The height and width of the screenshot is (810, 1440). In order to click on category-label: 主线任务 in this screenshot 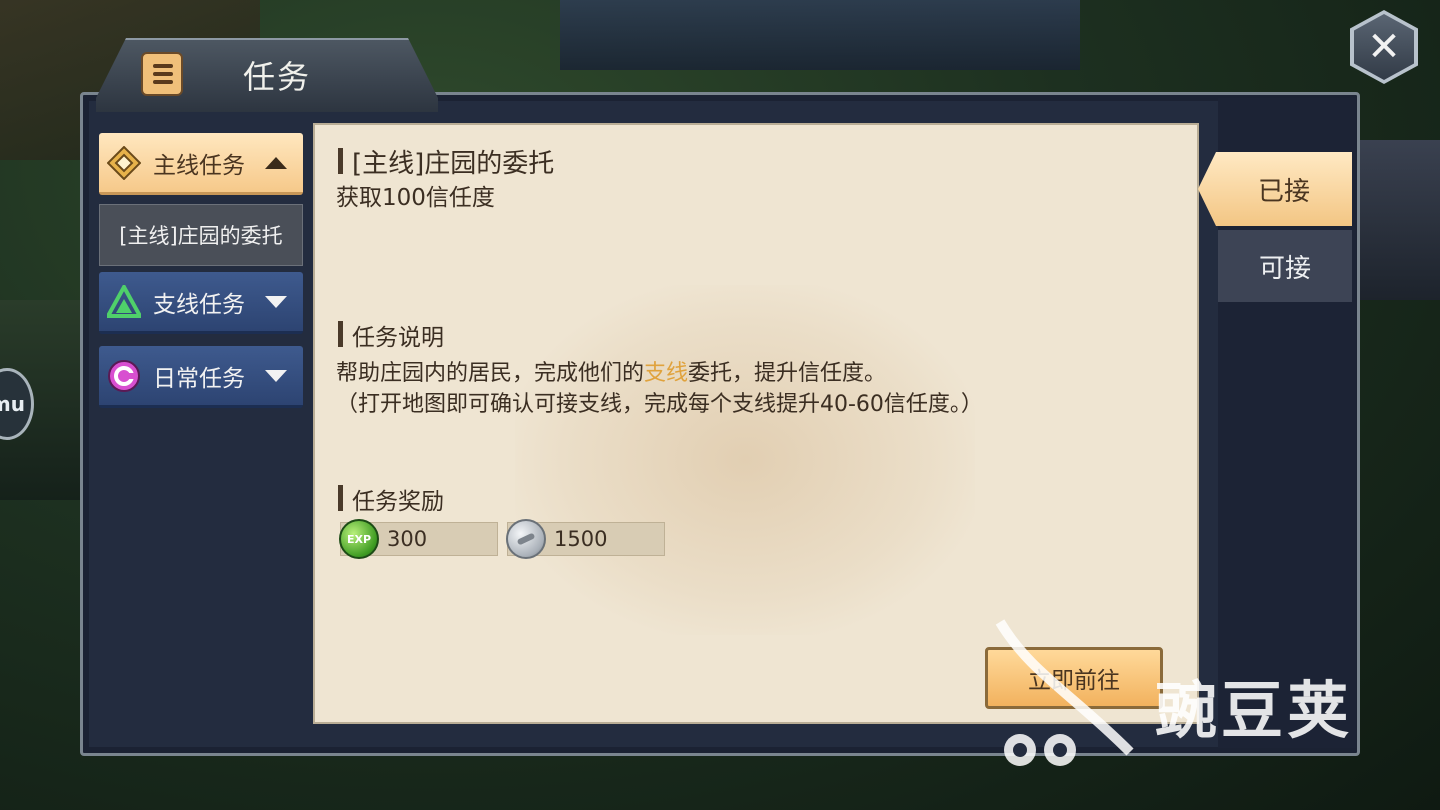, I will do `click(199, 165)`.